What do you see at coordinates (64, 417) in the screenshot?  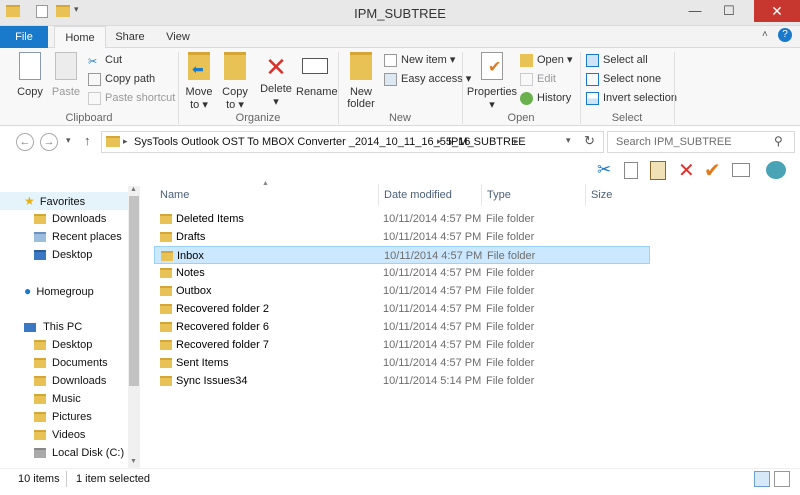 I see `nav-pictures: Pictures` at bounding box center [64, 417].